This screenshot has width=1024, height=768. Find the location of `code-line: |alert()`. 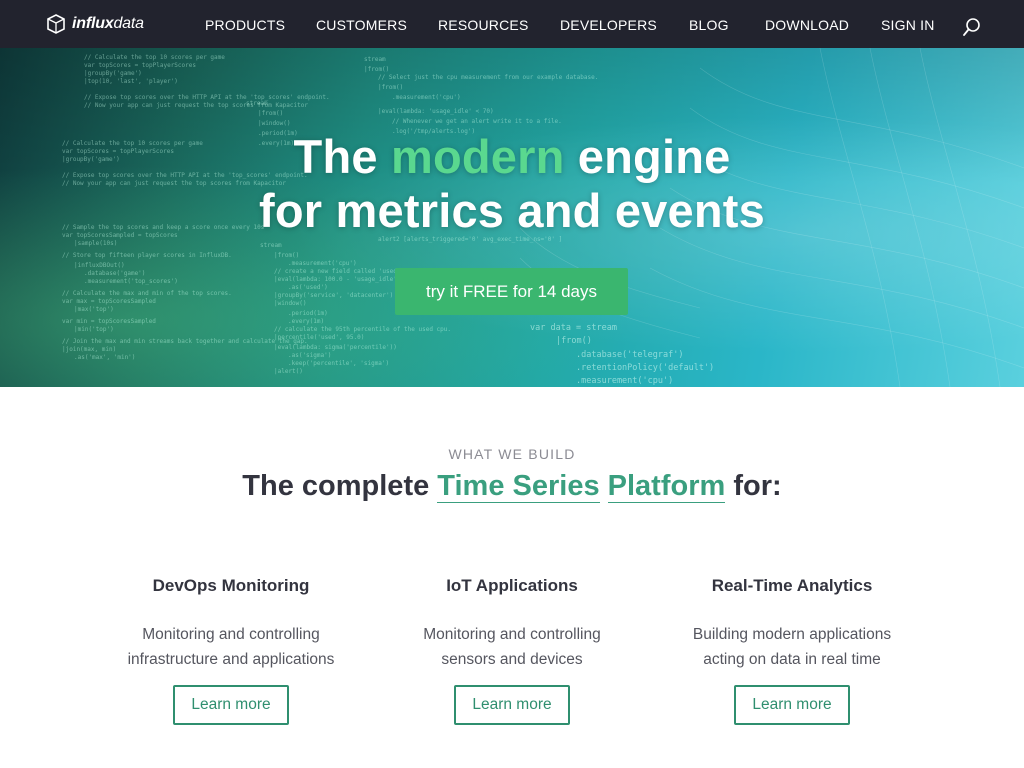

code-line: |alert() is located at coordinates (288, 371).